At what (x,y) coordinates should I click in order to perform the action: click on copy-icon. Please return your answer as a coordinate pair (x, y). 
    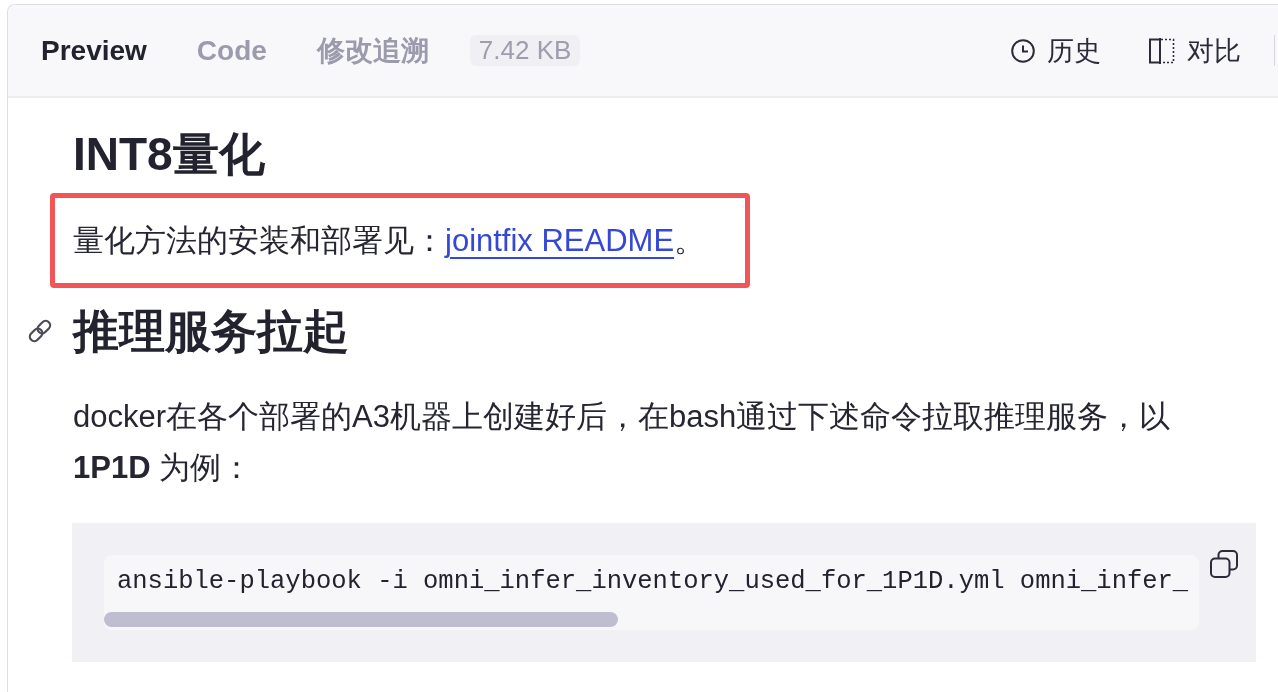
    Looking at the image, I should click on (1224, 564).